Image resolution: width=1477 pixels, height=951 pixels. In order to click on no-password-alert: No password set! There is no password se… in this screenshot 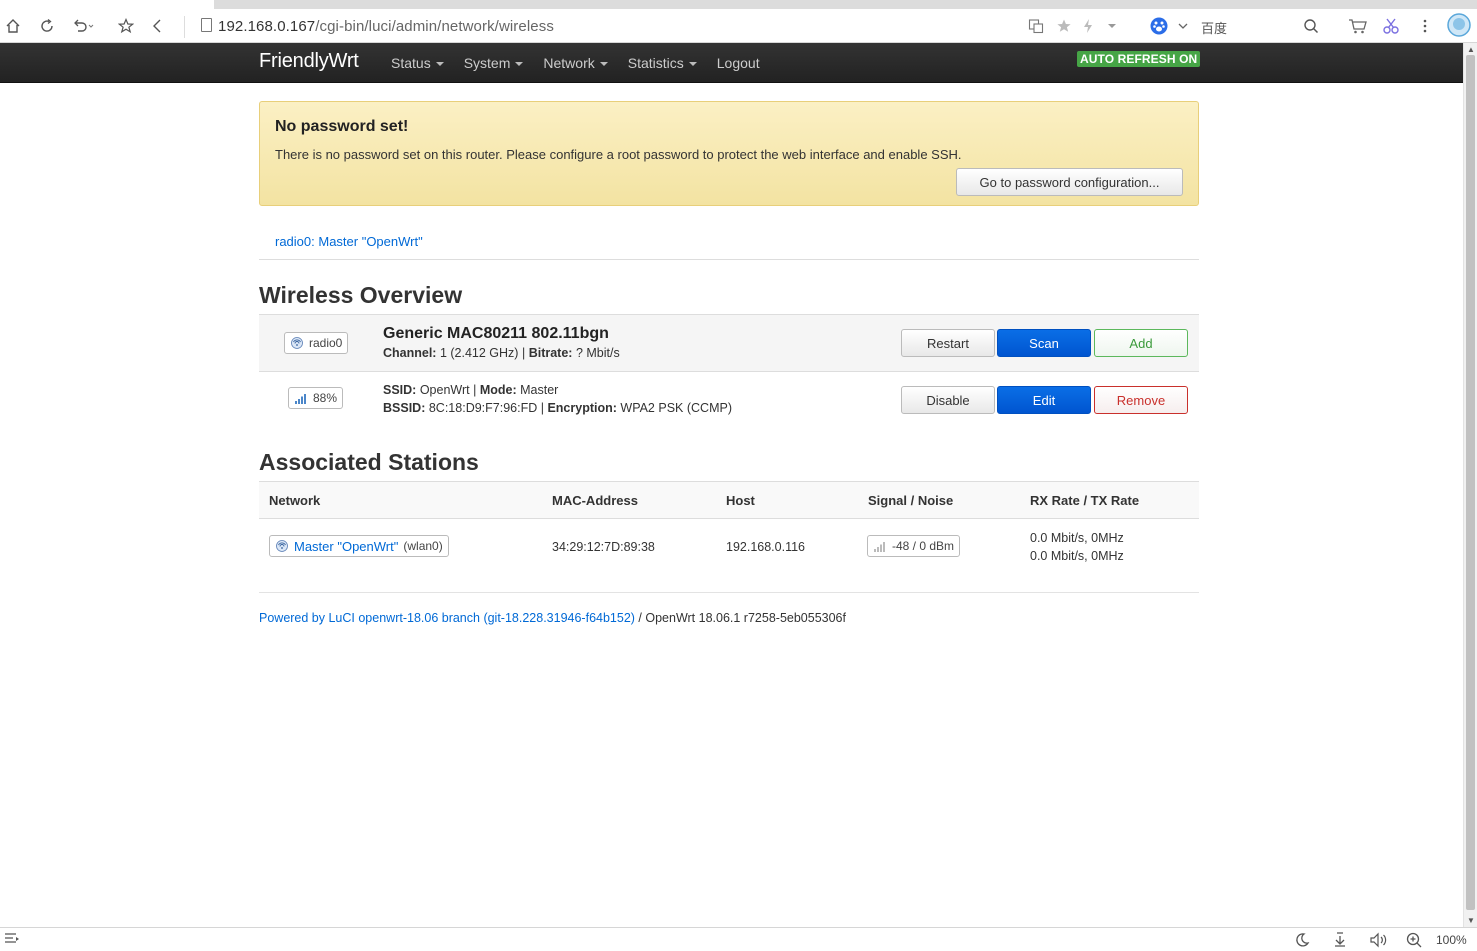, I will do `click(729, 153)`.